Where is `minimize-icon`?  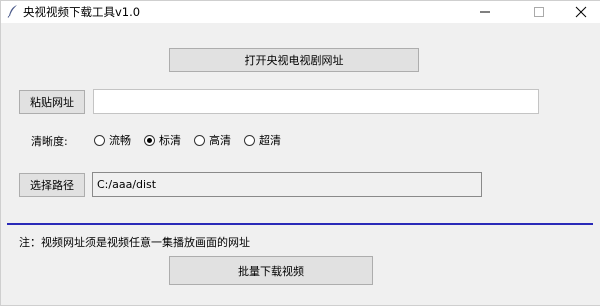 minimize-icon is located at coordinates (485, 12).